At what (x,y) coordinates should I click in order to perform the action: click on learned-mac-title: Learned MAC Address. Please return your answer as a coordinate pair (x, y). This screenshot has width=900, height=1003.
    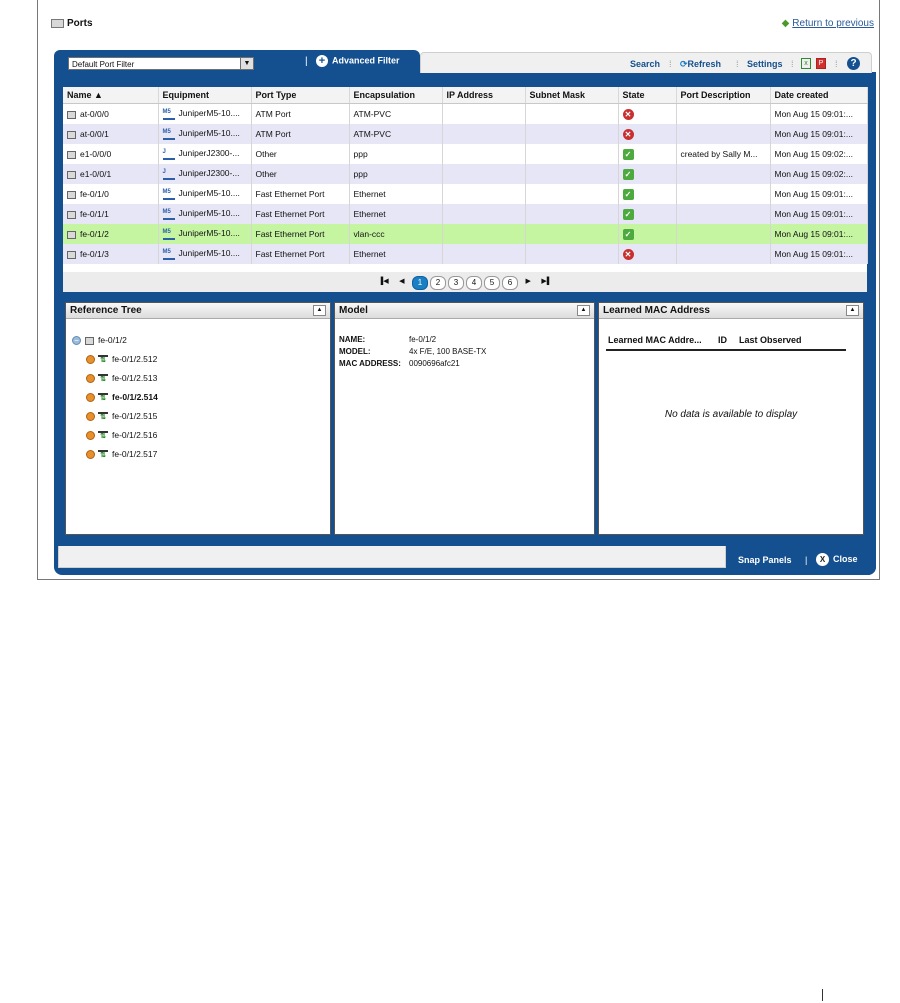
    Looking at the image, I should click on (656, 310).